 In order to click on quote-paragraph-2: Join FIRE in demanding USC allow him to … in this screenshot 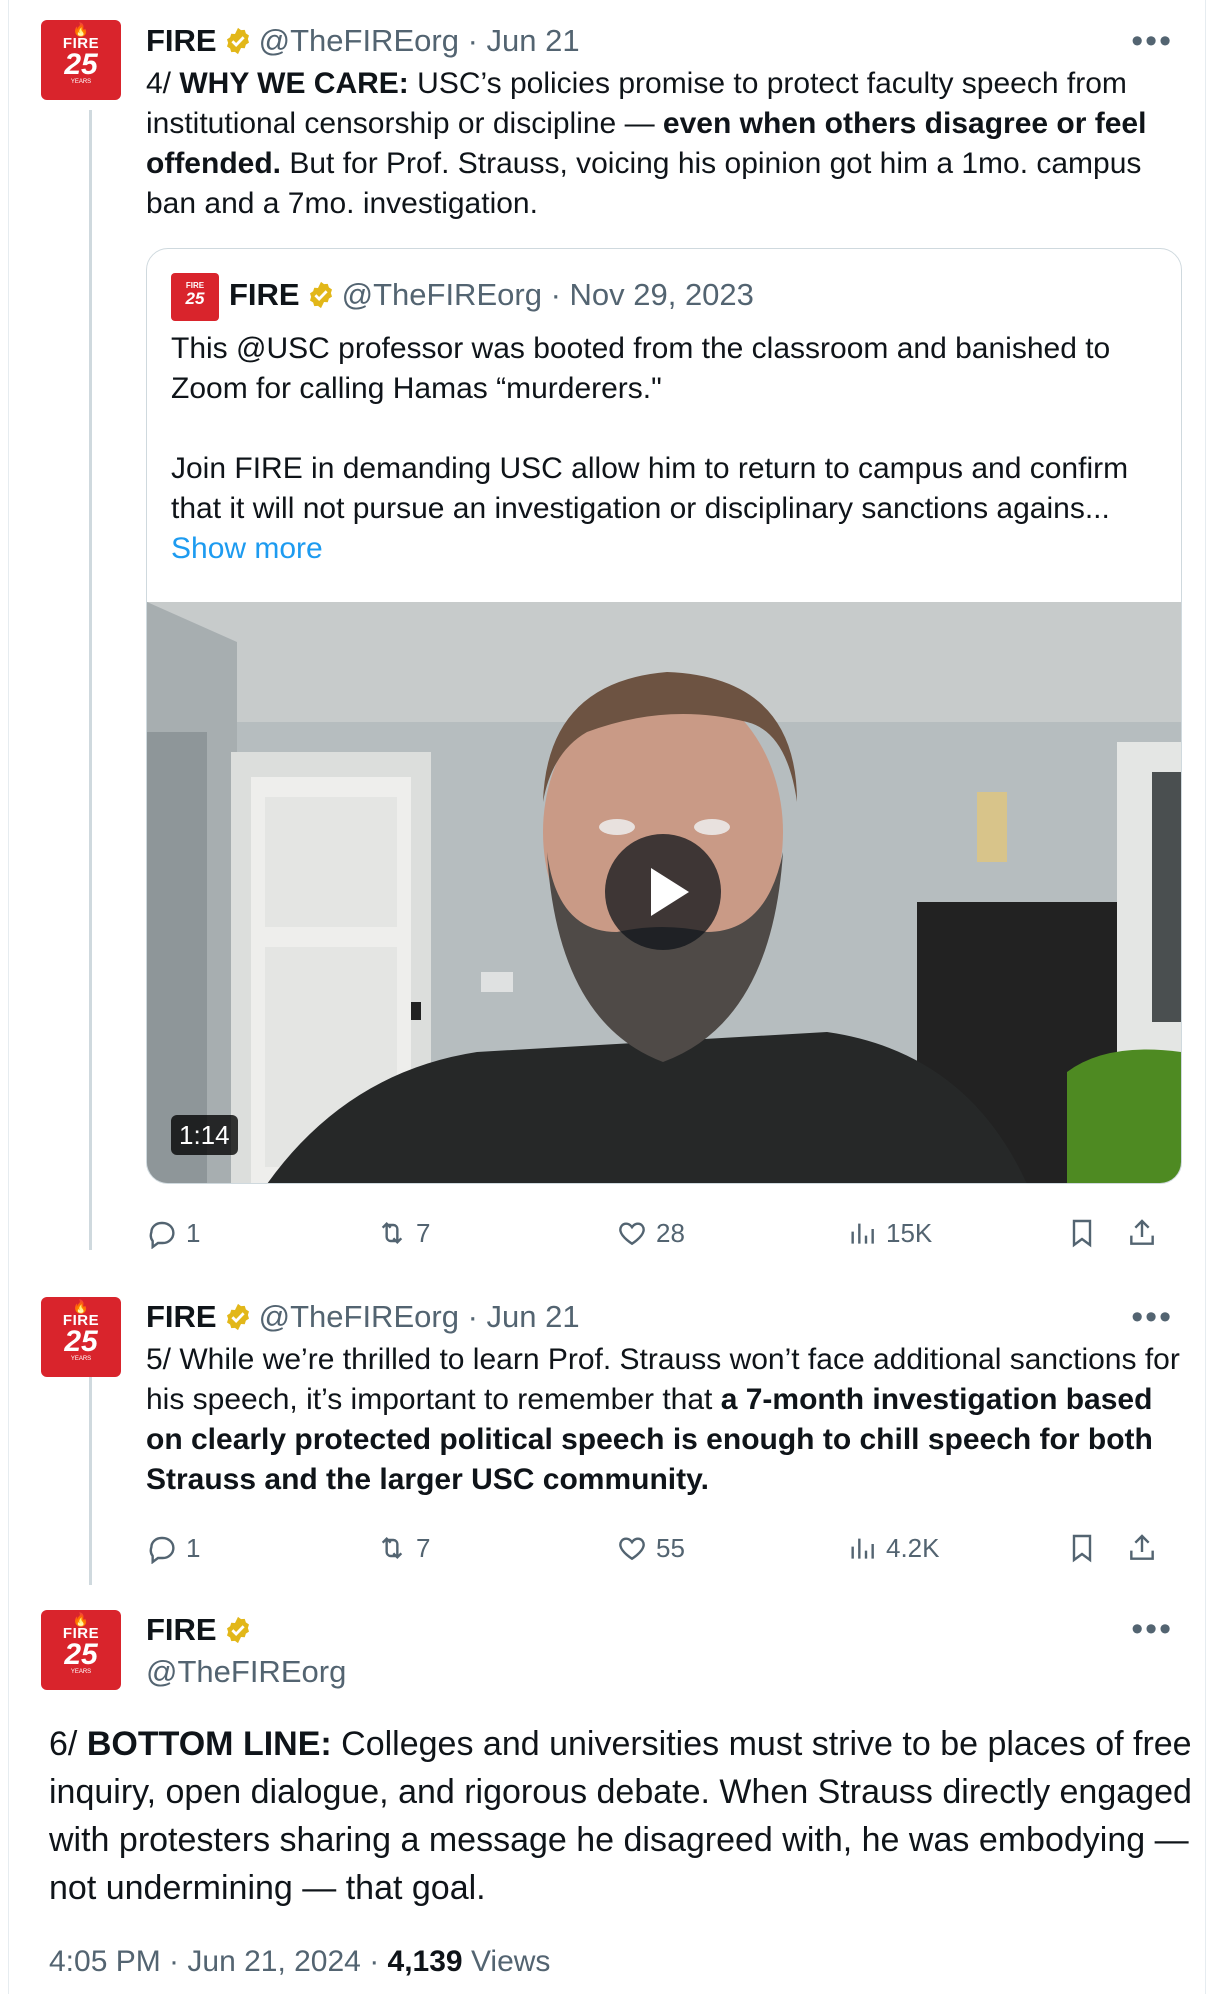, I will do `click(650, 488)`.